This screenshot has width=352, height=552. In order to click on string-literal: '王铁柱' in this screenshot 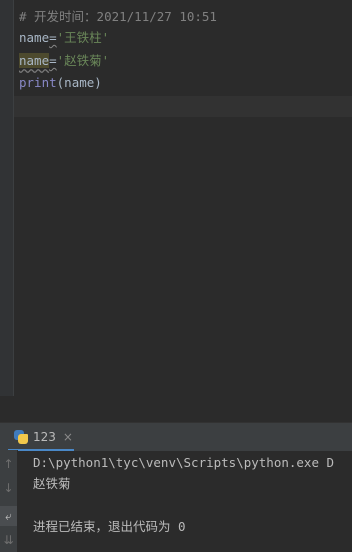, I will do `click(83, 37)`.